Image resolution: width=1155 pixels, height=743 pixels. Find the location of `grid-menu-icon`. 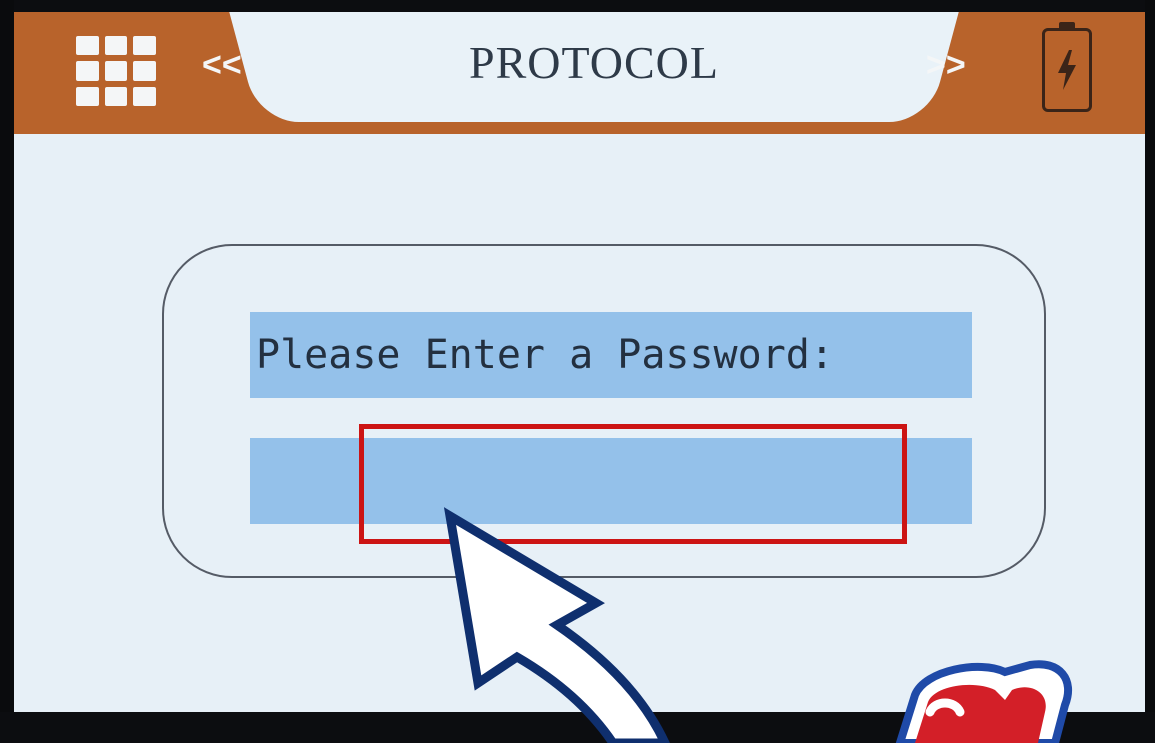

grid-menu-icon is located at coordinates (116, 71).